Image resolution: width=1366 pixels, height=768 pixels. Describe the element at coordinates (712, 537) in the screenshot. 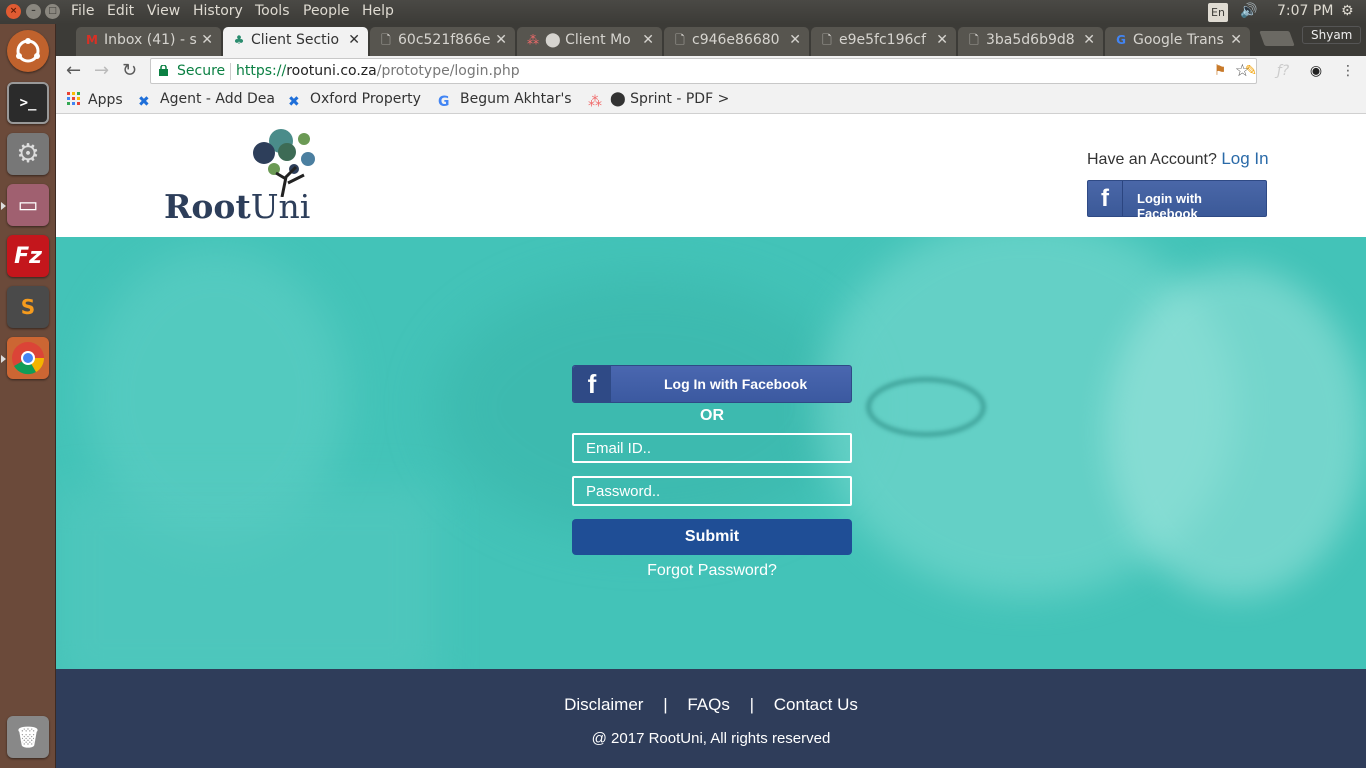

I see `submit-button: Submit` at that location.